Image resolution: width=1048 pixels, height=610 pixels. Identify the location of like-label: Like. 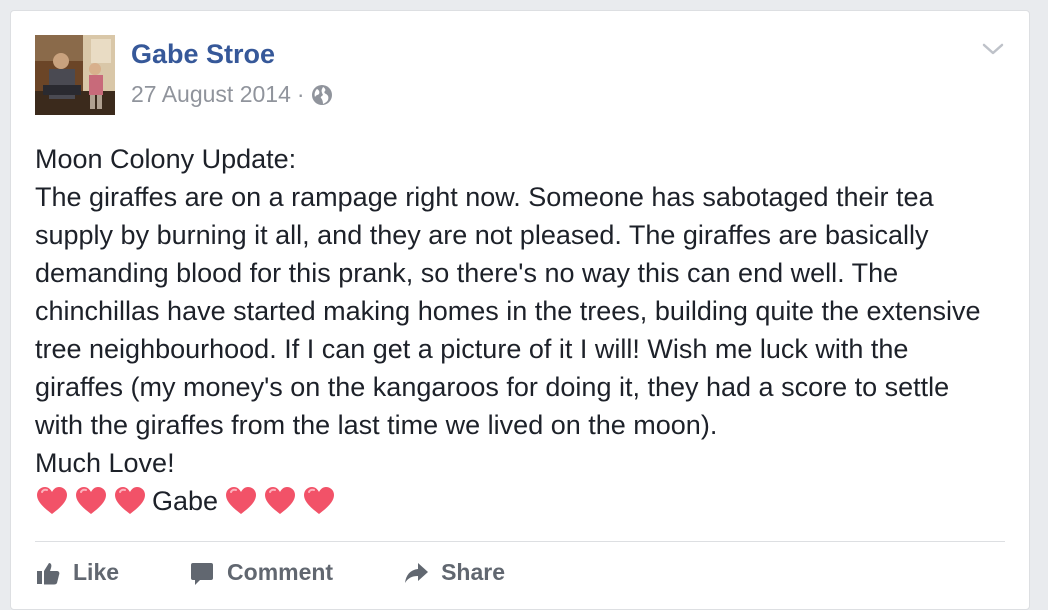
(96, 572).